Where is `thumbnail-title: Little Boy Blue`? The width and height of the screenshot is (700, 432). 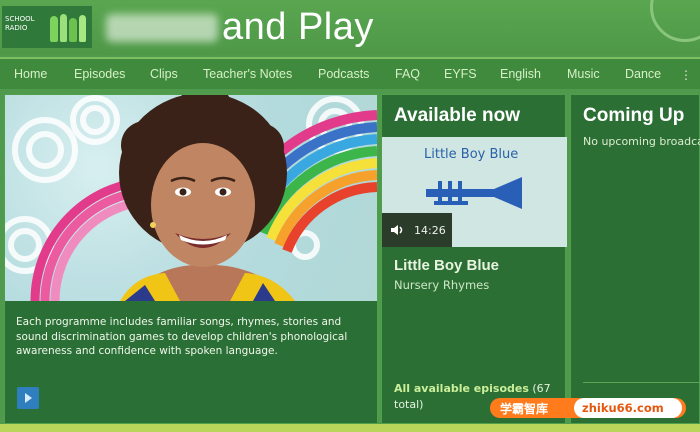
thumbnail-title: Little Boy Blue is located at coordinates (471, 154).